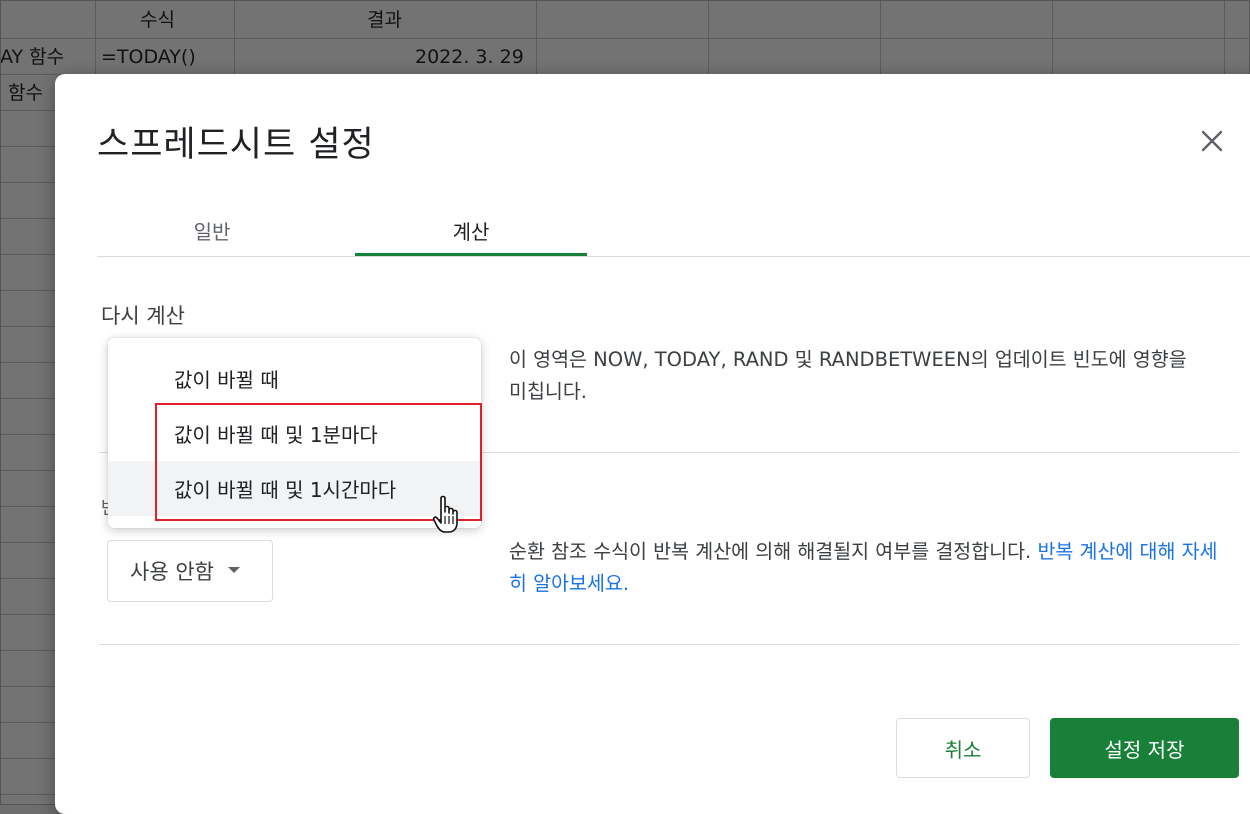  Describe the element at coordinates (236, 145) in the screenshot. I see `dialog-title: 스프레드시트 설정` at that location.